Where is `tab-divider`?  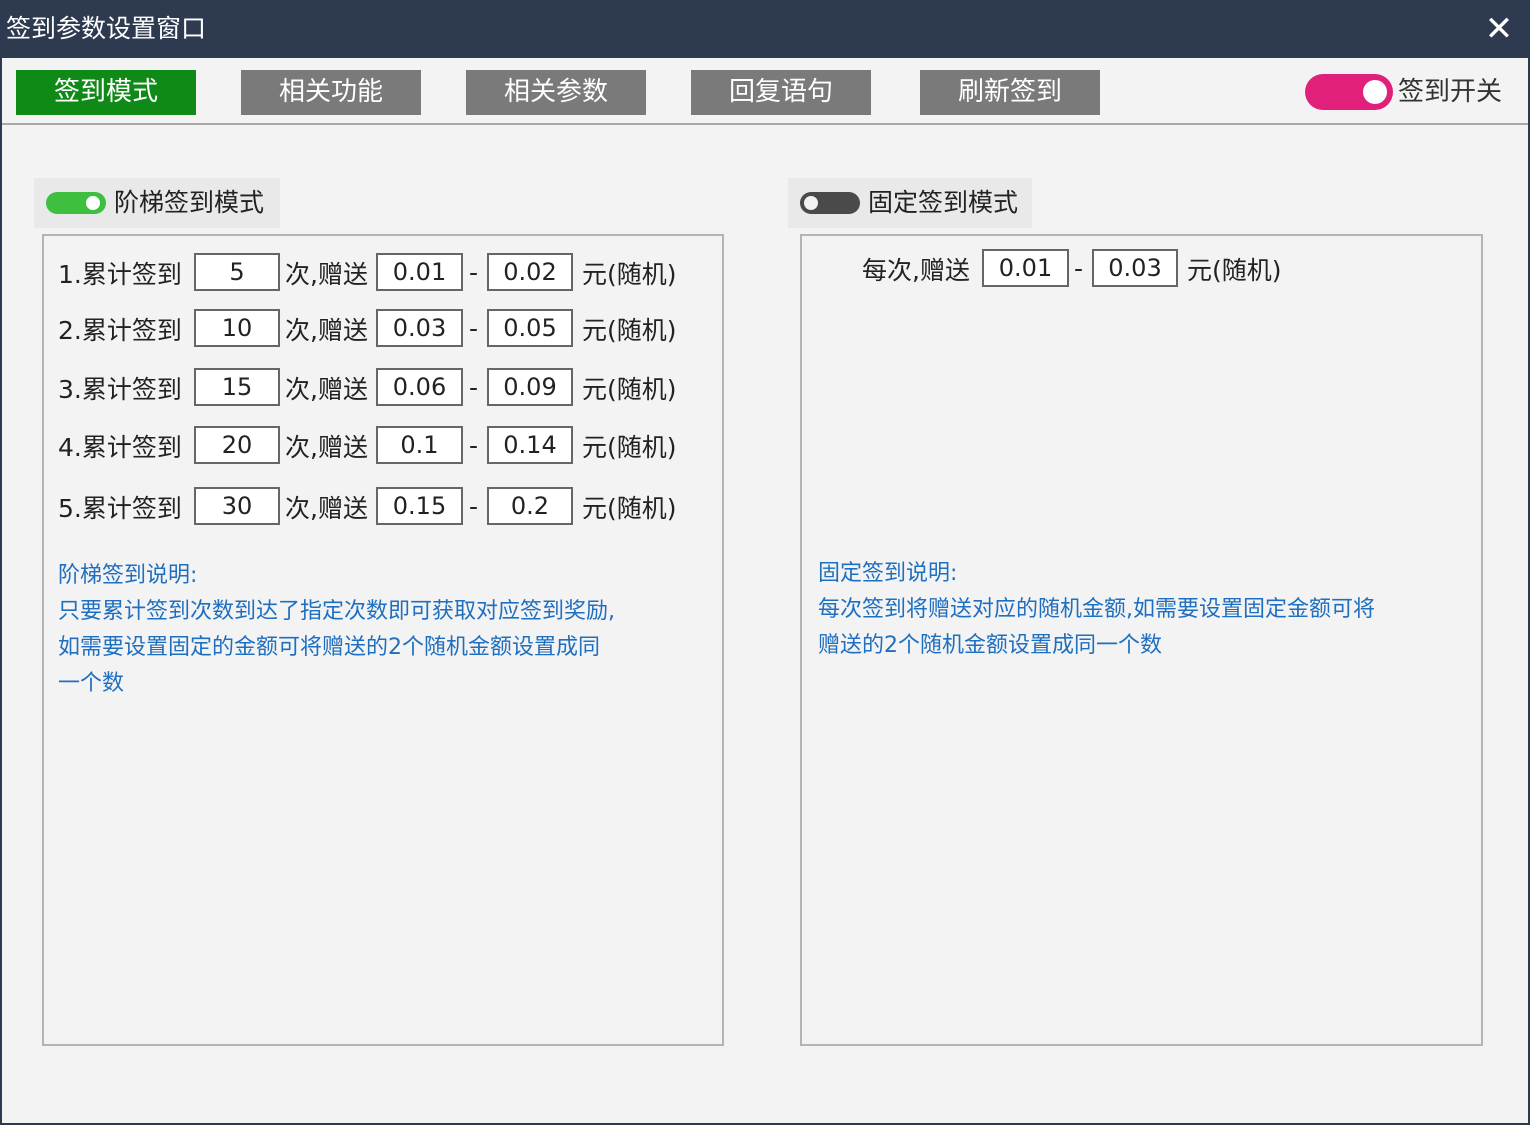
tab-divider is located at coordinates (765, 124).